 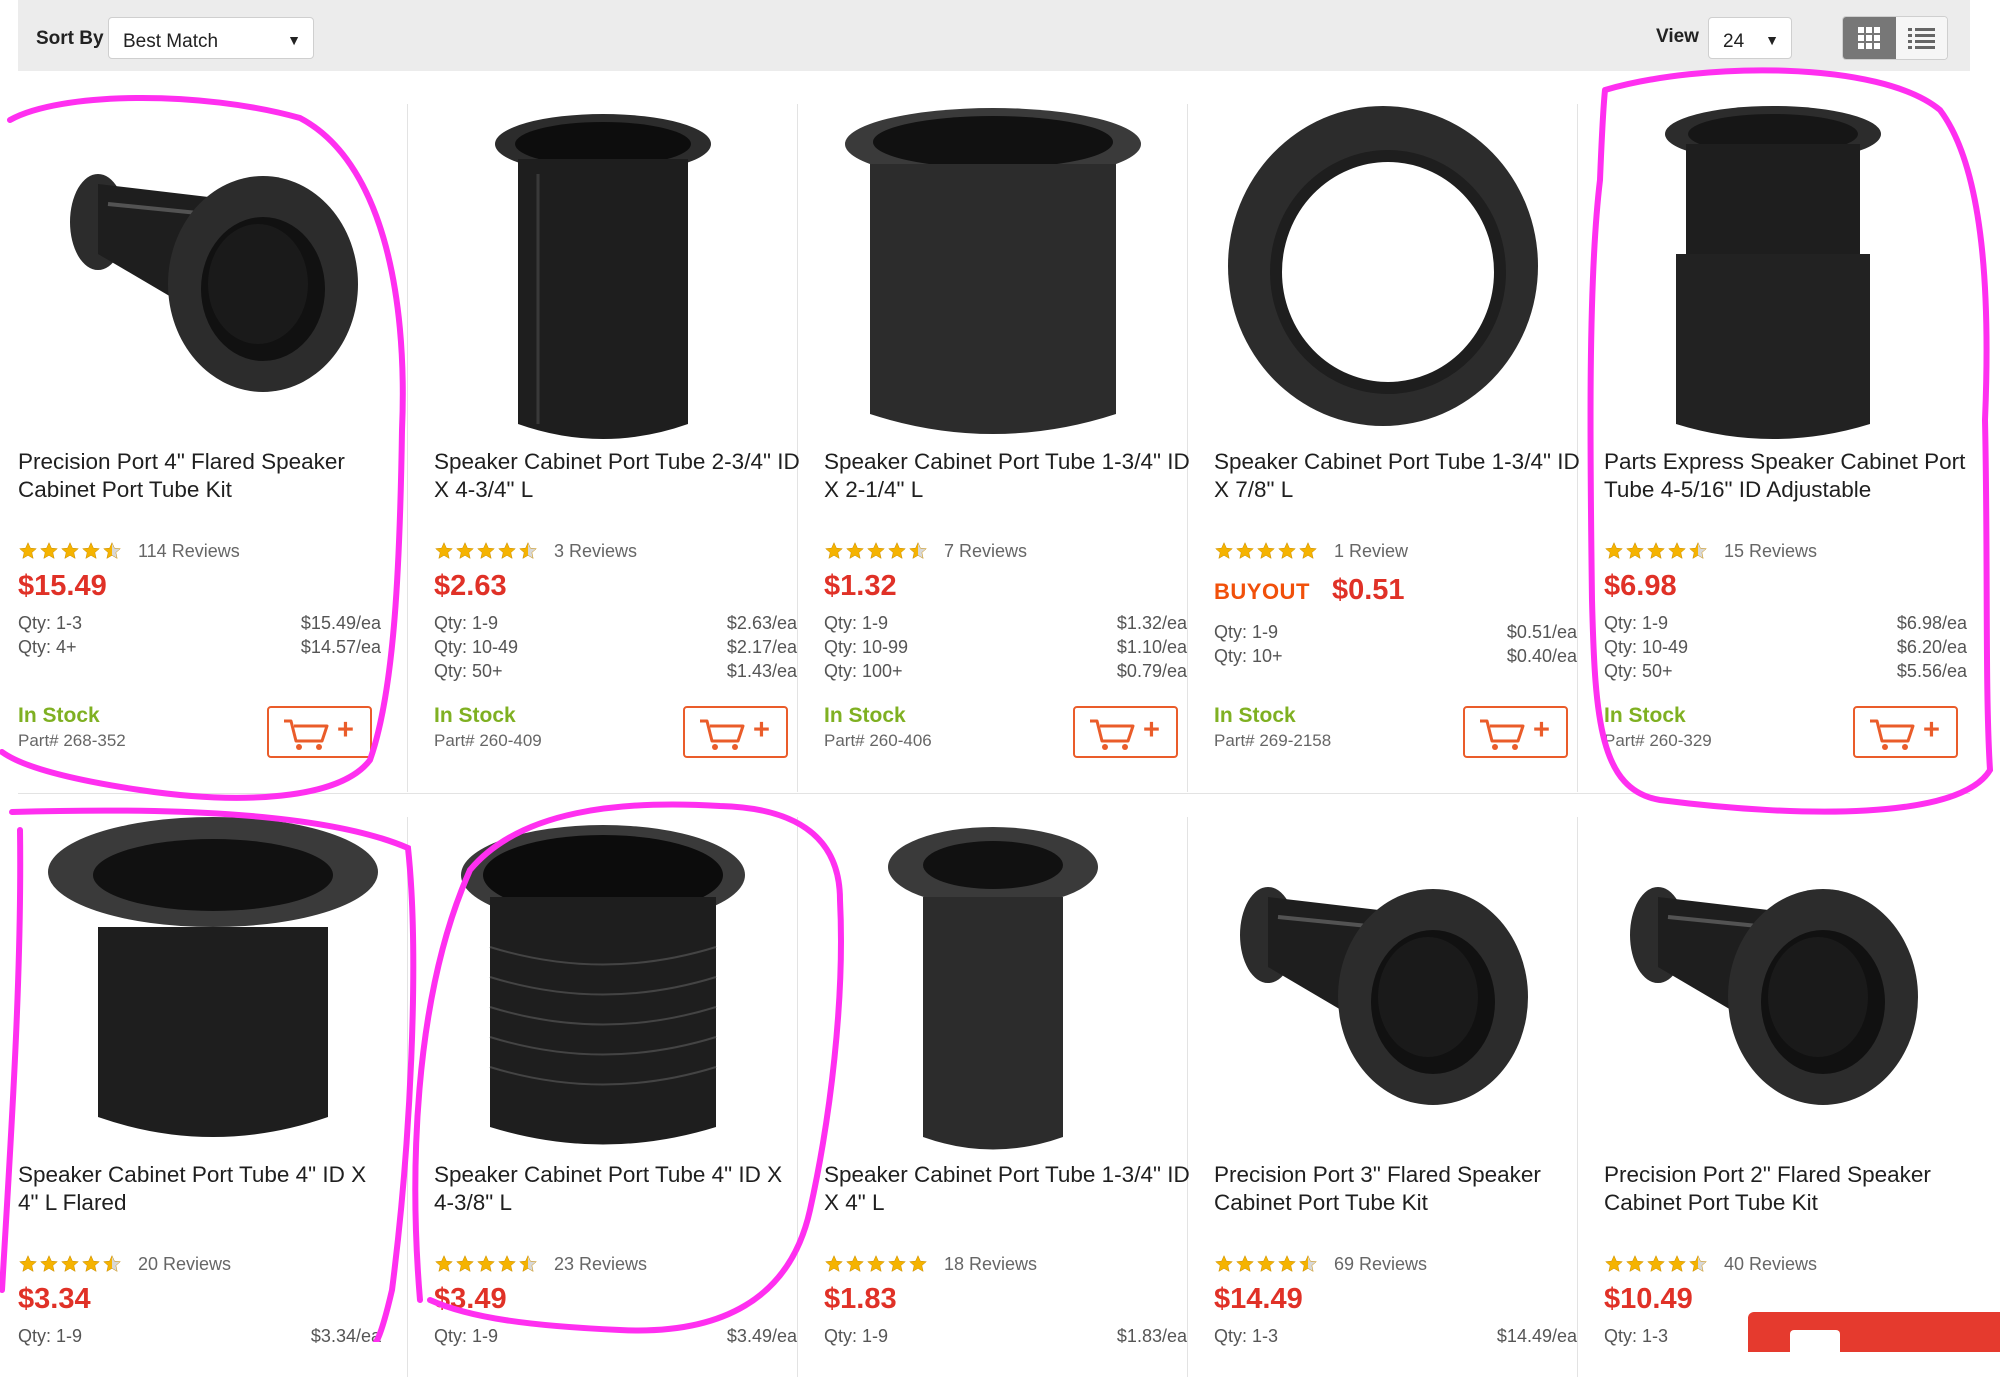 What do you see at coordinates (1320, 1264) in the screenshot?
I see `product-rating: 69 Reviews` at bounding box center [1320, 1264].